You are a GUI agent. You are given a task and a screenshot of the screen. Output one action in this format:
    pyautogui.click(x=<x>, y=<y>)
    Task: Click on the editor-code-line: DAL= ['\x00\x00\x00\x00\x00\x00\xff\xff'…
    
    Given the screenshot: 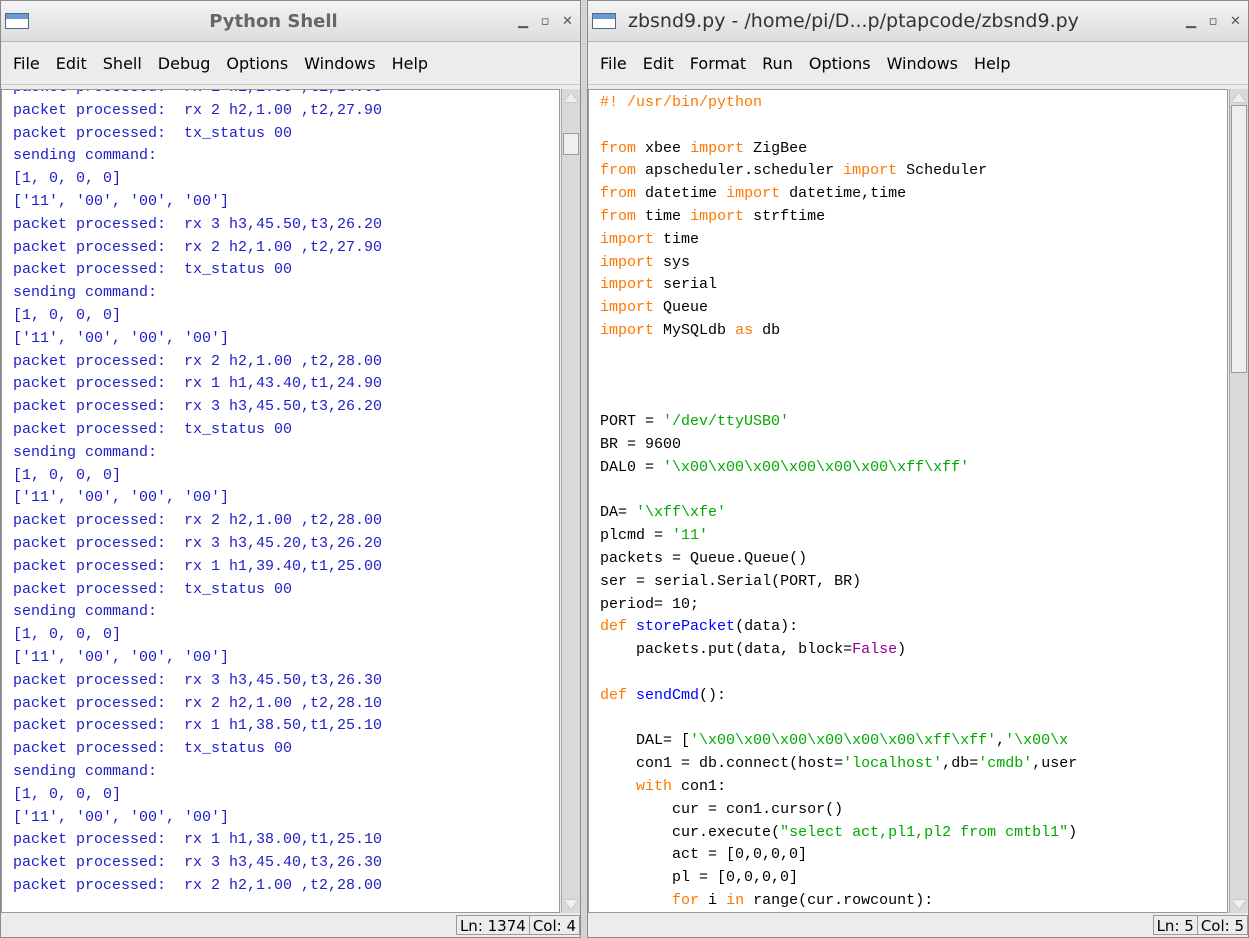 What is the action you would take?
    pyautogui.click(x=852, y=741)
    